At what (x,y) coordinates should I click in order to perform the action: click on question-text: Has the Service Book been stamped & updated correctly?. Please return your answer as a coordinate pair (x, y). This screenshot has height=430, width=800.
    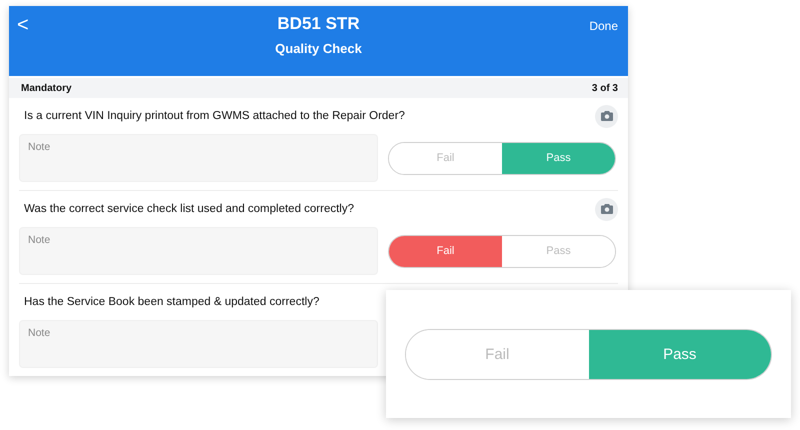
    Looking at the image, I should click on (172, 302).